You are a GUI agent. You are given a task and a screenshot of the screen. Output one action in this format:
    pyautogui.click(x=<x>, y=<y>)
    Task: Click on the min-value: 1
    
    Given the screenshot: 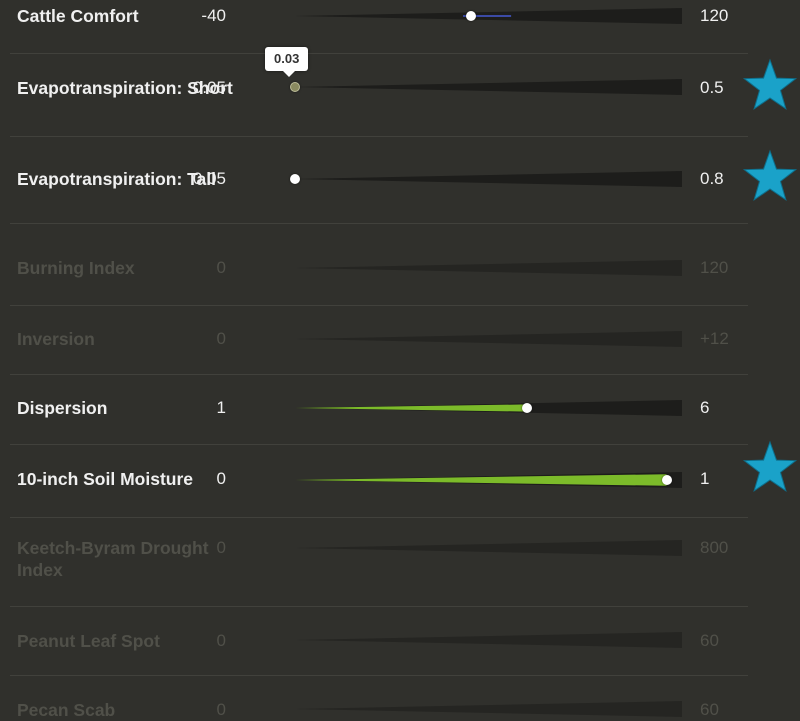 What is the action you would take?
    pyautogui.click(x=221, y=407)
    